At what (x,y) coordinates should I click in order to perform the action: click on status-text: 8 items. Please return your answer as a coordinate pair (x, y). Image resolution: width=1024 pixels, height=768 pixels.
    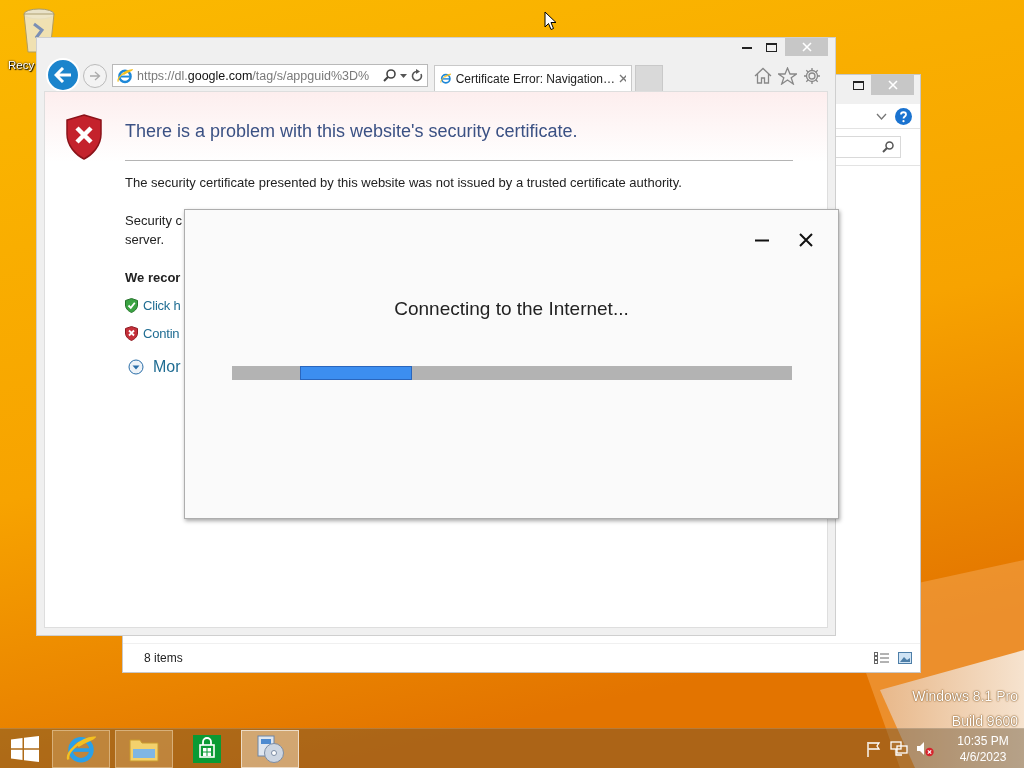
    Looking at the image, I should click on (164, 658).